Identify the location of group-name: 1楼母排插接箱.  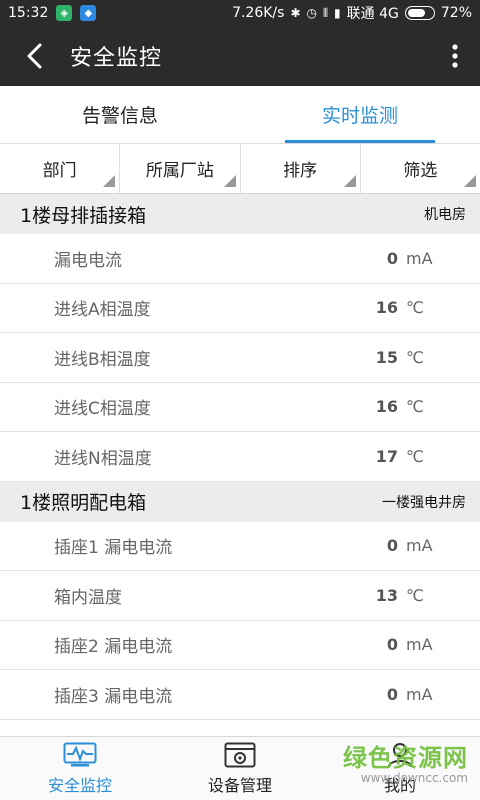
(83, 215).